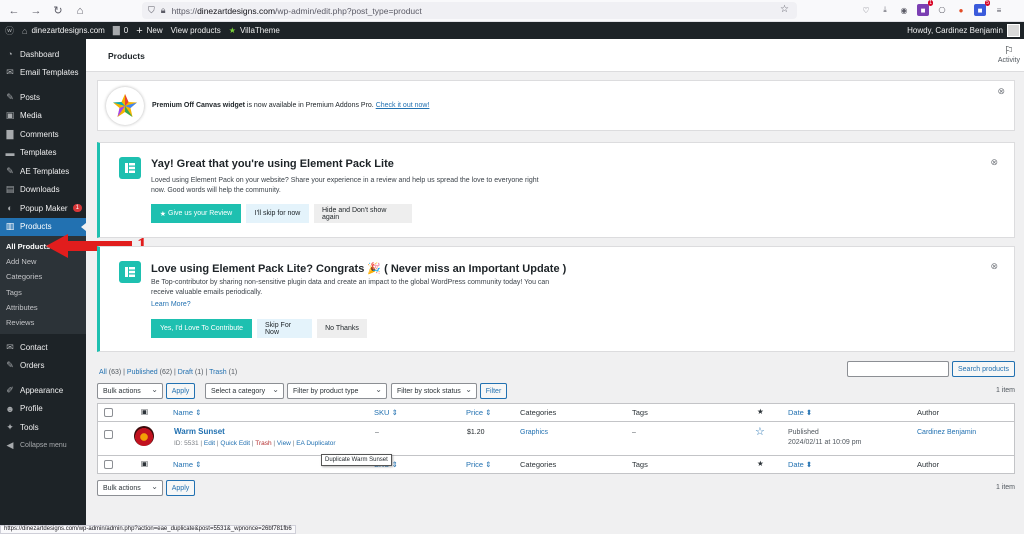  Describe the element at coordinates (235, 443) in the screenshot. I see `quick-edit-link: Quick Edit` at that location.